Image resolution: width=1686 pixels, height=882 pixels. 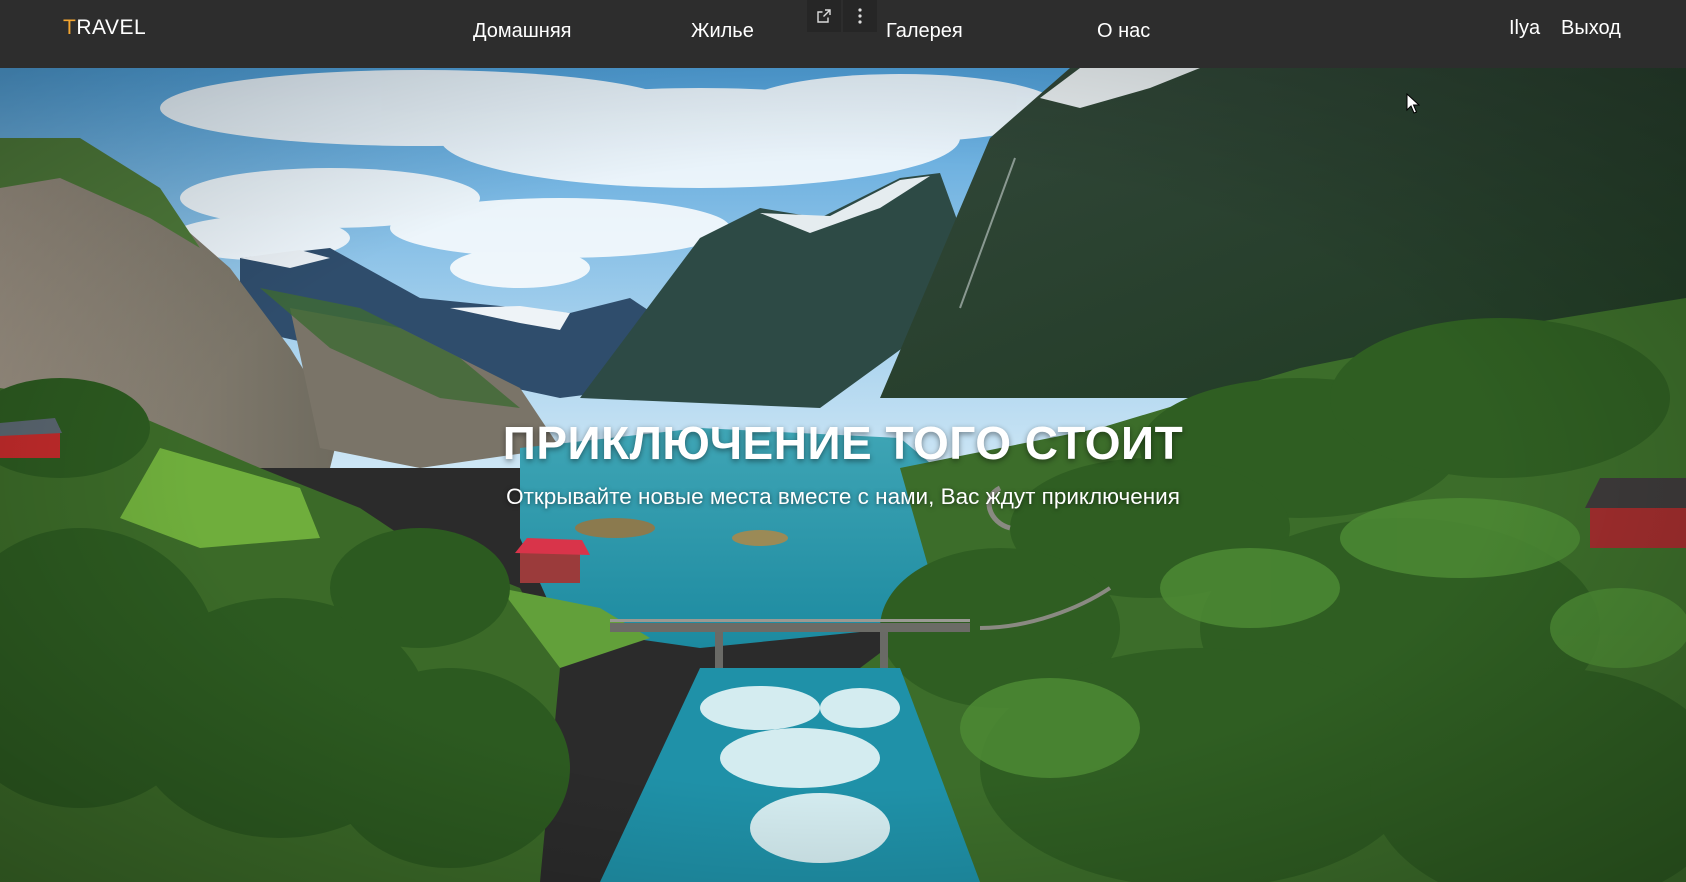 I want to click on nav-link-home: Домашняя, so click(x=522, y=31).